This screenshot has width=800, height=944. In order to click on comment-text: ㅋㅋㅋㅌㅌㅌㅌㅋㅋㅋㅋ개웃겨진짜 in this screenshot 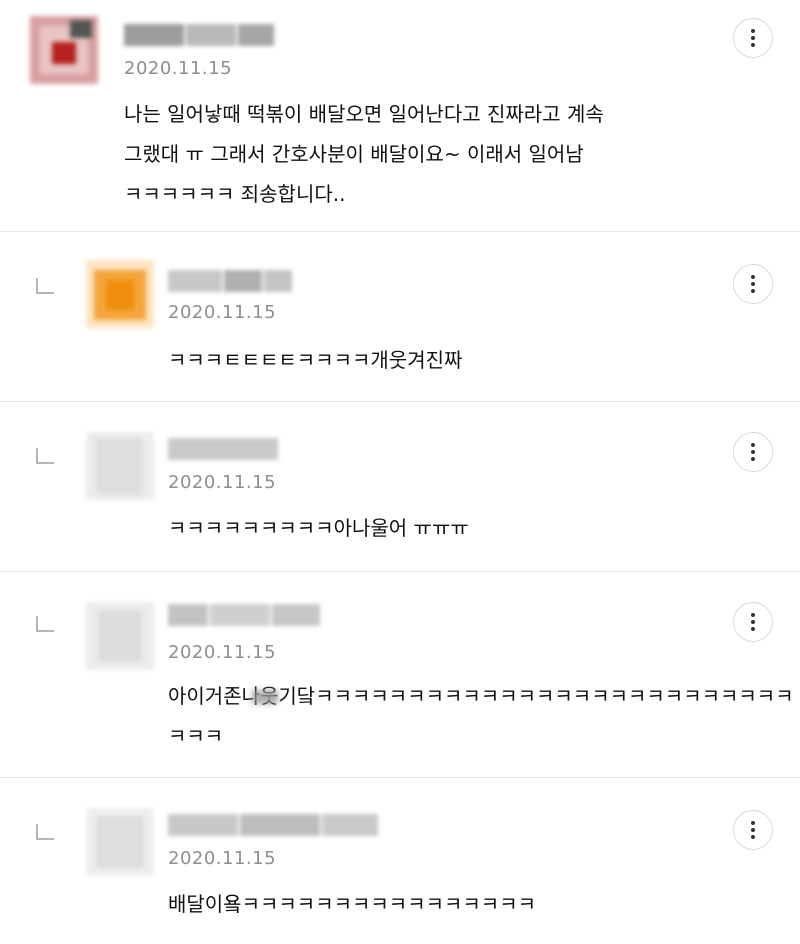, I will do `click(315, 360)`.